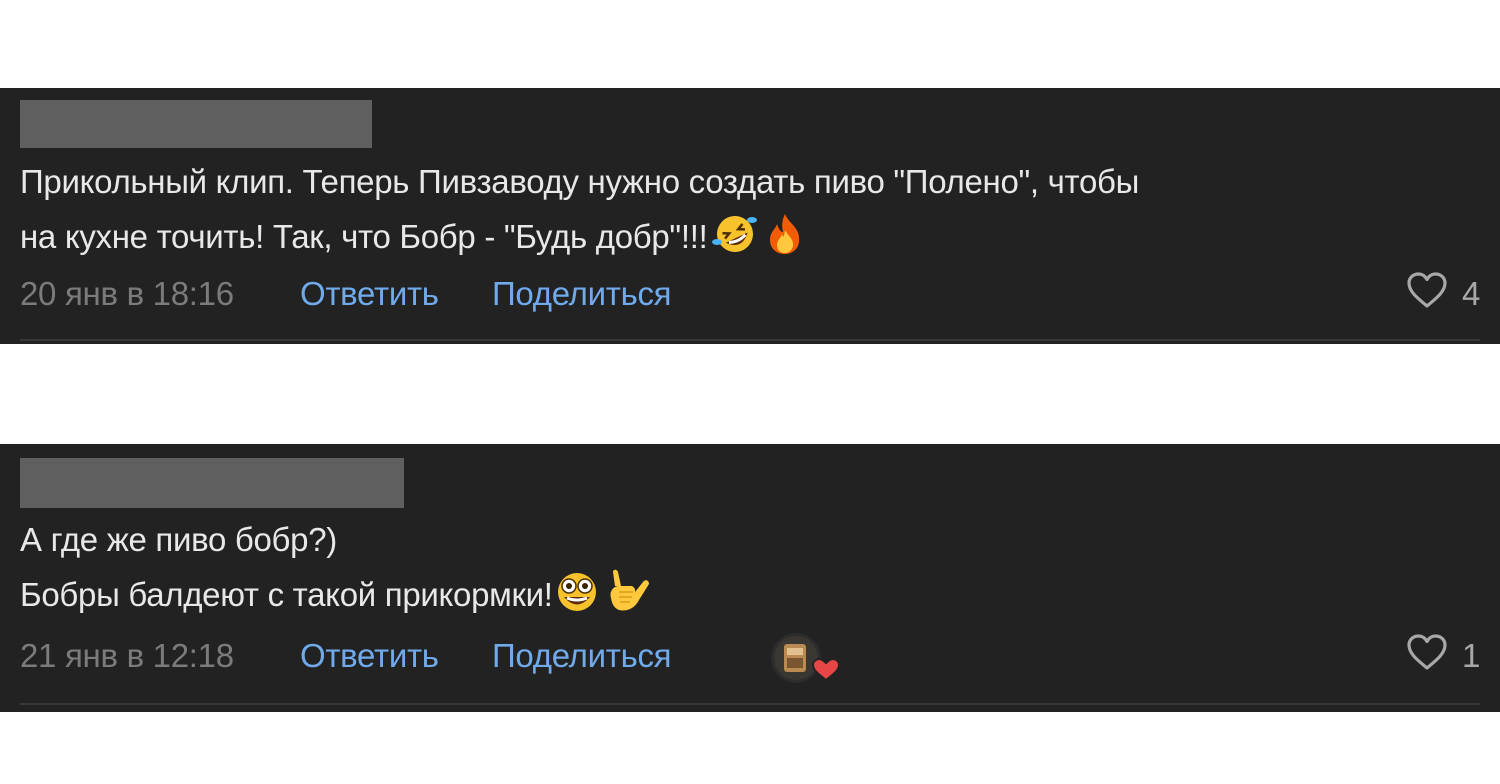 This screenshot has height=784, width=1500. What do you see at coordinates (735, 242) in the screenshot?
I see `rolling-on-floor-laughing-emoji` at bounding box center [735, 242].